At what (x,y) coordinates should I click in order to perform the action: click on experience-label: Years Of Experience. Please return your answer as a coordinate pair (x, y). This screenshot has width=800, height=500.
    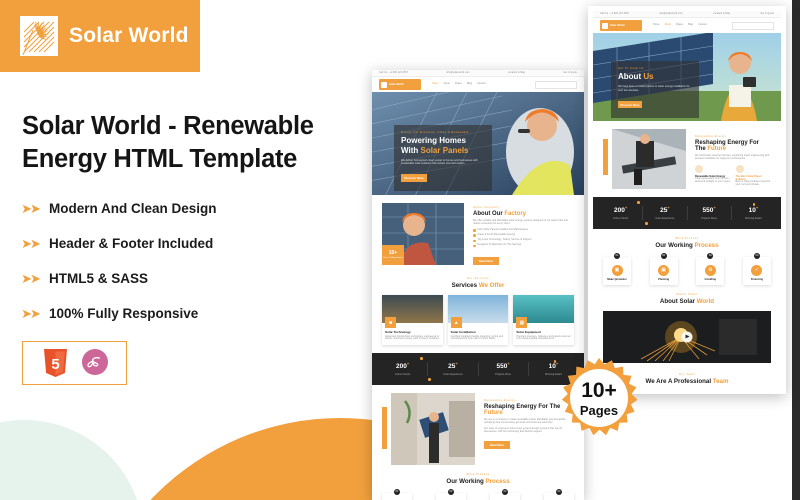
    Looking at the image, I should click on (393, 257).